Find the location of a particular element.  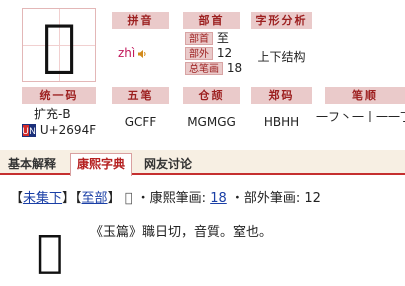

main-character: 𧇡 is located at coordinates (59, 45).